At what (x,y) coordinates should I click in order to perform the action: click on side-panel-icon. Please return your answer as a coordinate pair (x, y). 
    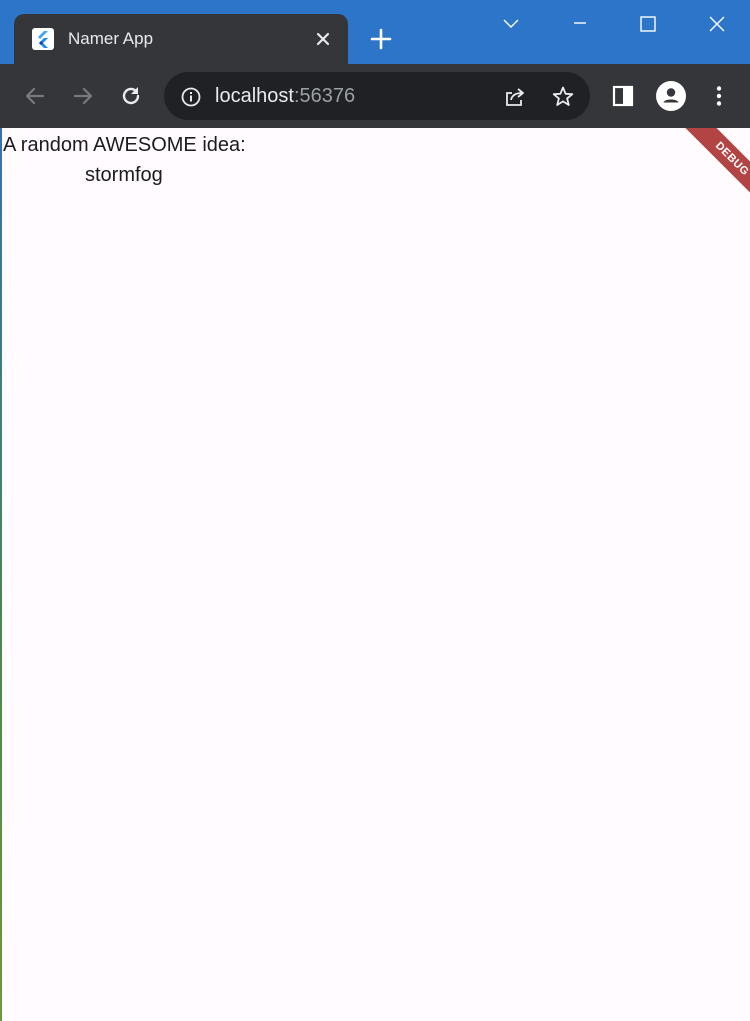
    Looking at the image, I should click on (623, 96).